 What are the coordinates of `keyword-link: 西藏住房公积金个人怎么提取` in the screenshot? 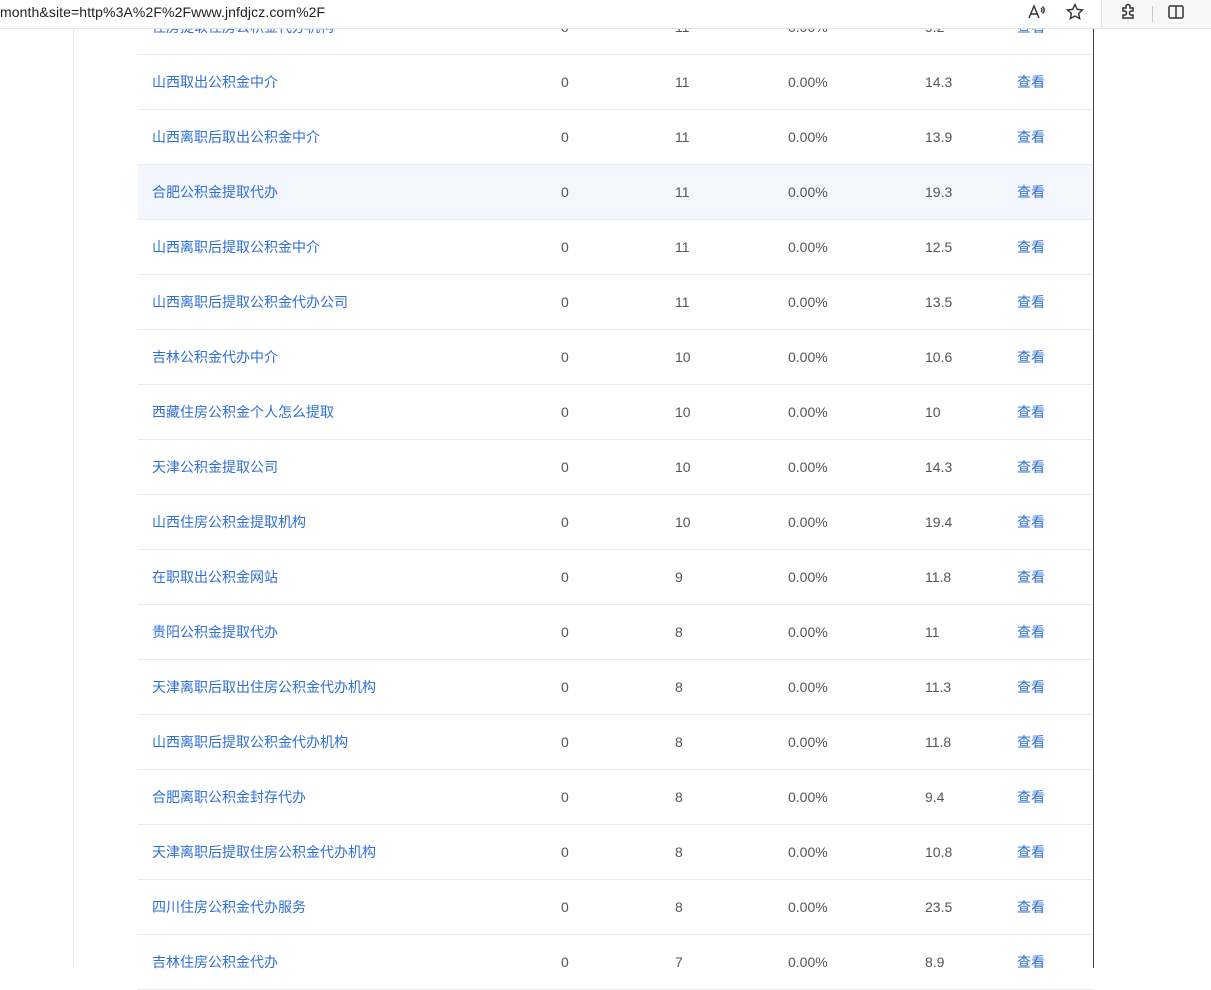 It's located at (243, 412).